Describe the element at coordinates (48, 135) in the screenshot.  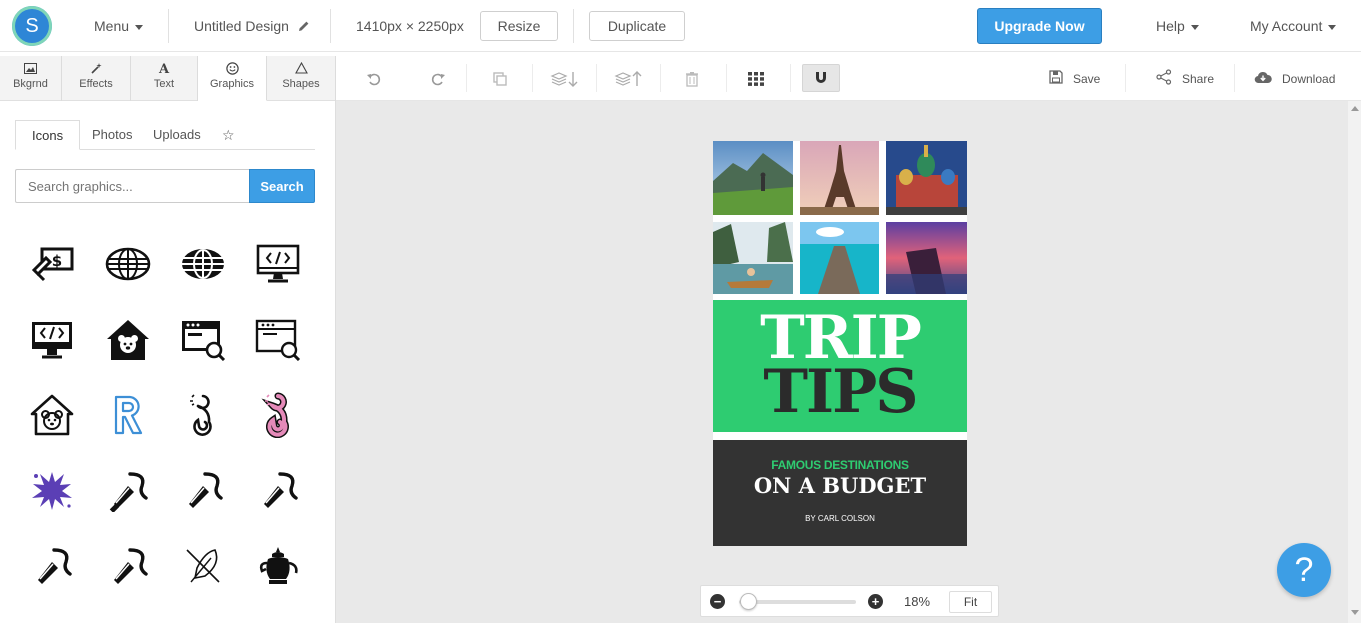
I see `subtab-icons: Icons` at that location.